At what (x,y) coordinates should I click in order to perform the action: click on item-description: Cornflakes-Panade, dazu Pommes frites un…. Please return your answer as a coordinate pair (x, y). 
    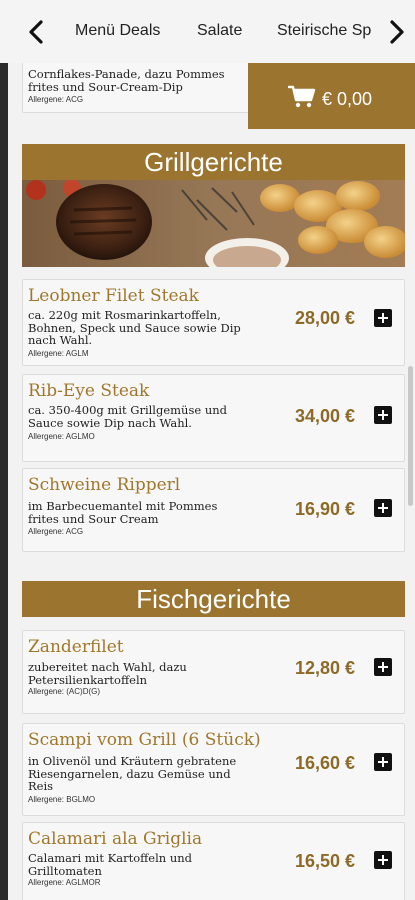
    Looking at the image, I should click on (126, 80).